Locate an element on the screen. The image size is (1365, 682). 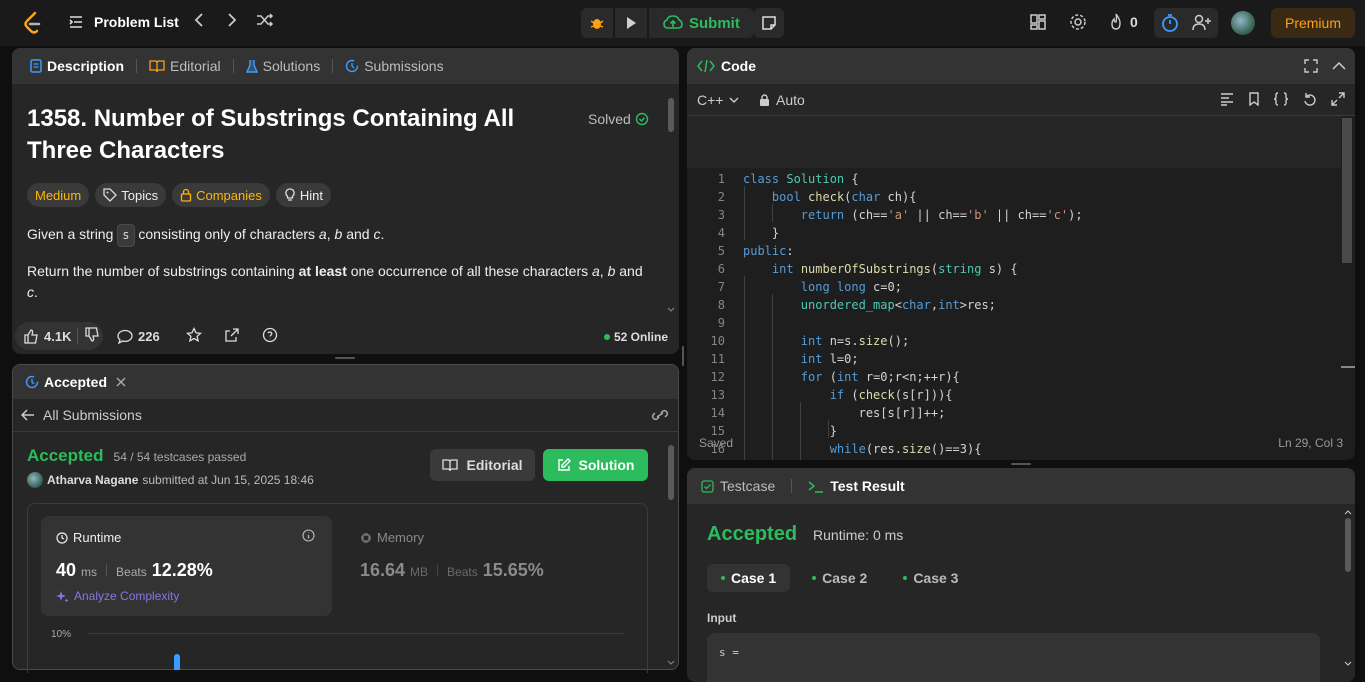
user-avatar is located at coordinates (1243, 23).